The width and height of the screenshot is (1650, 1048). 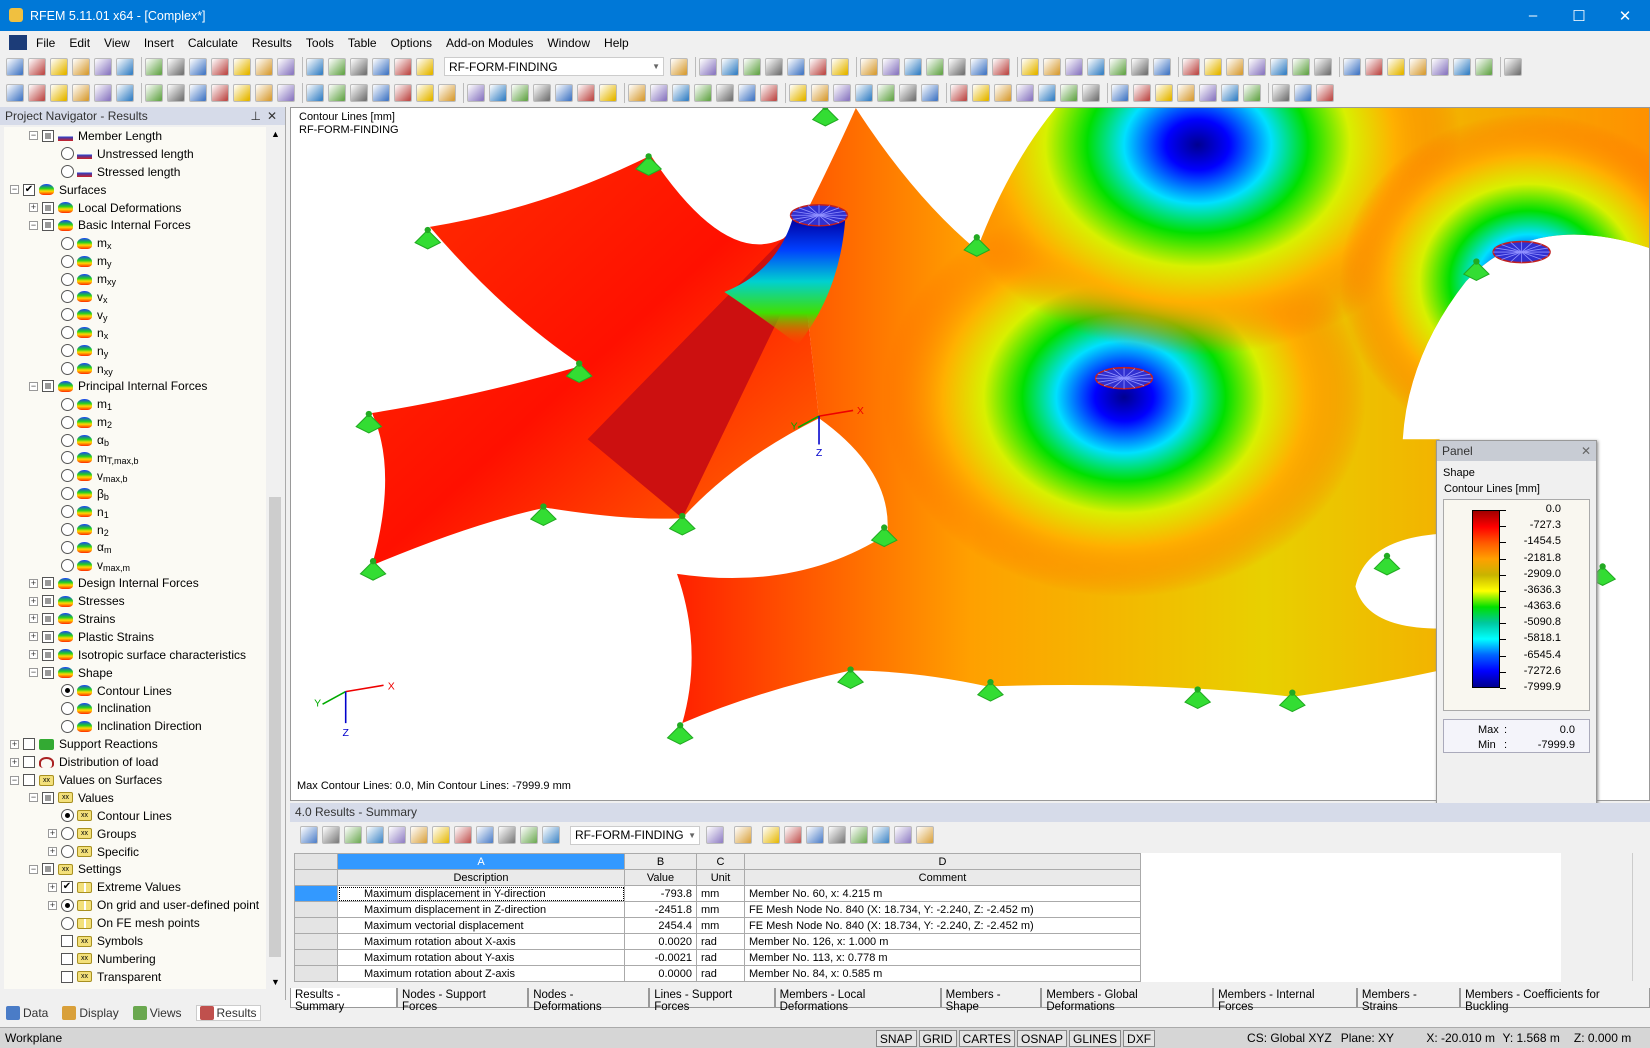 I want to click on menu-table: Table, so click(x=362, y=43).